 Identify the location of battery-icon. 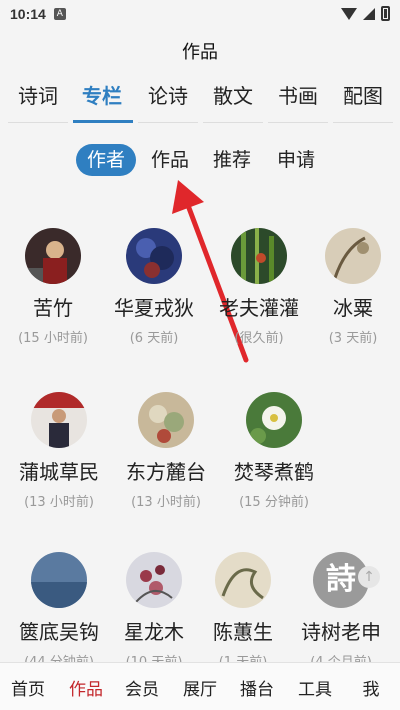
(385, 13).